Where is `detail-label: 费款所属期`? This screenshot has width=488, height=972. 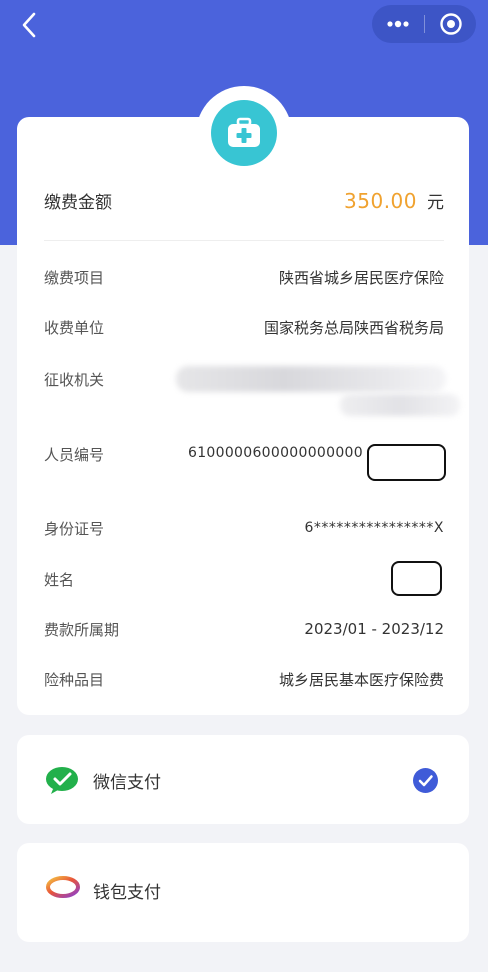
detail-label: 费款所属期 is located at coordinates (82, 629).